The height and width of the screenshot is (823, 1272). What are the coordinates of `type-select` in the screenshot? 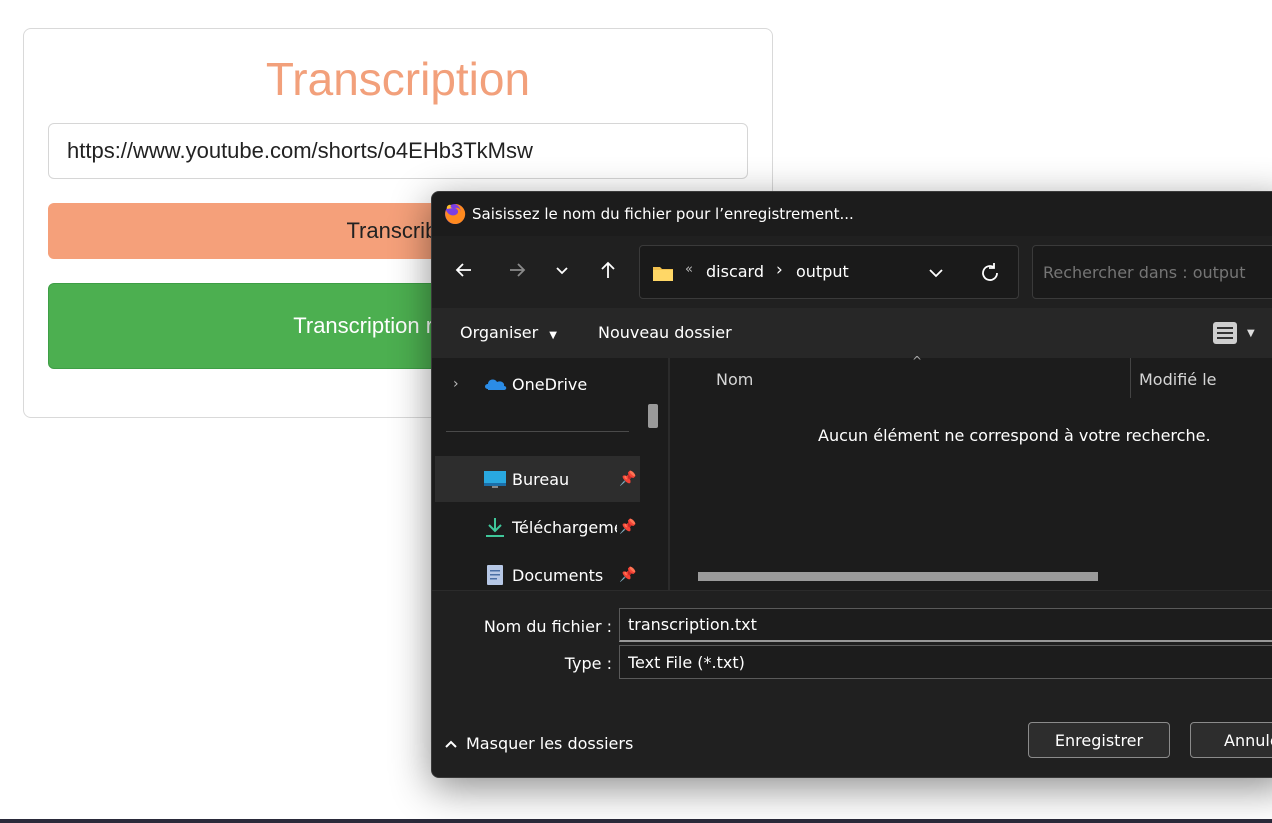 It's located at (945, 662).